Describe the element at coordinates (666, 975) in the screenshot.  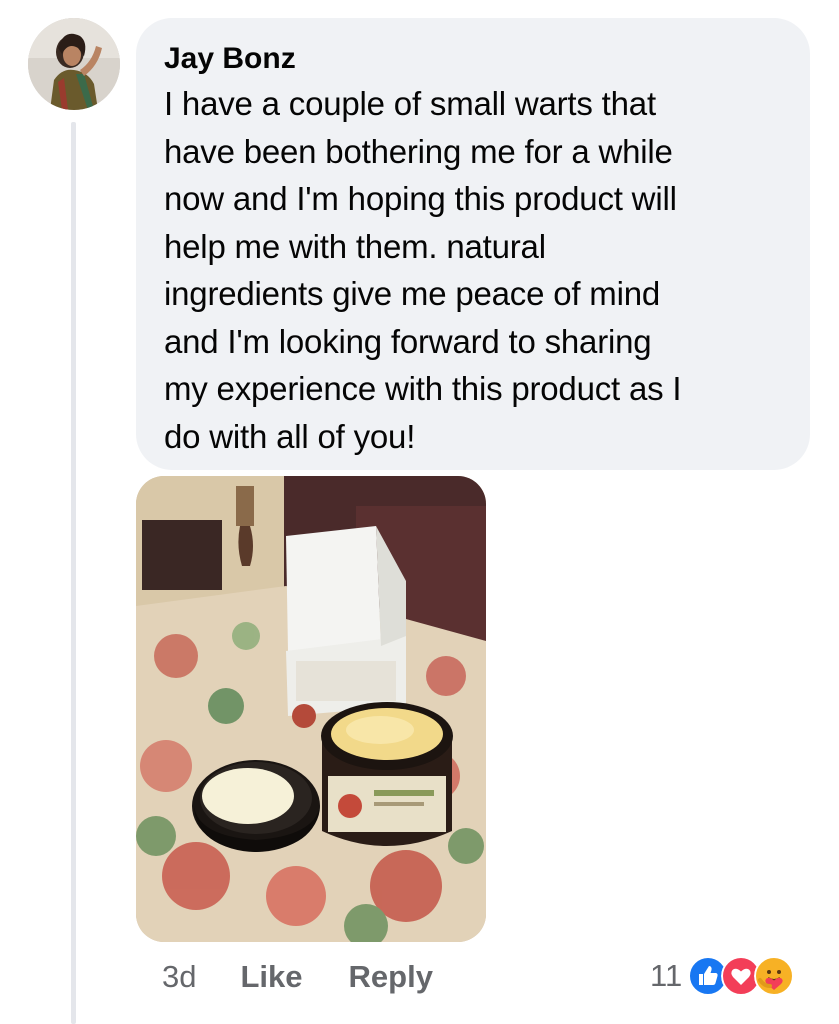
I see `reaction-count: 11` at that location.